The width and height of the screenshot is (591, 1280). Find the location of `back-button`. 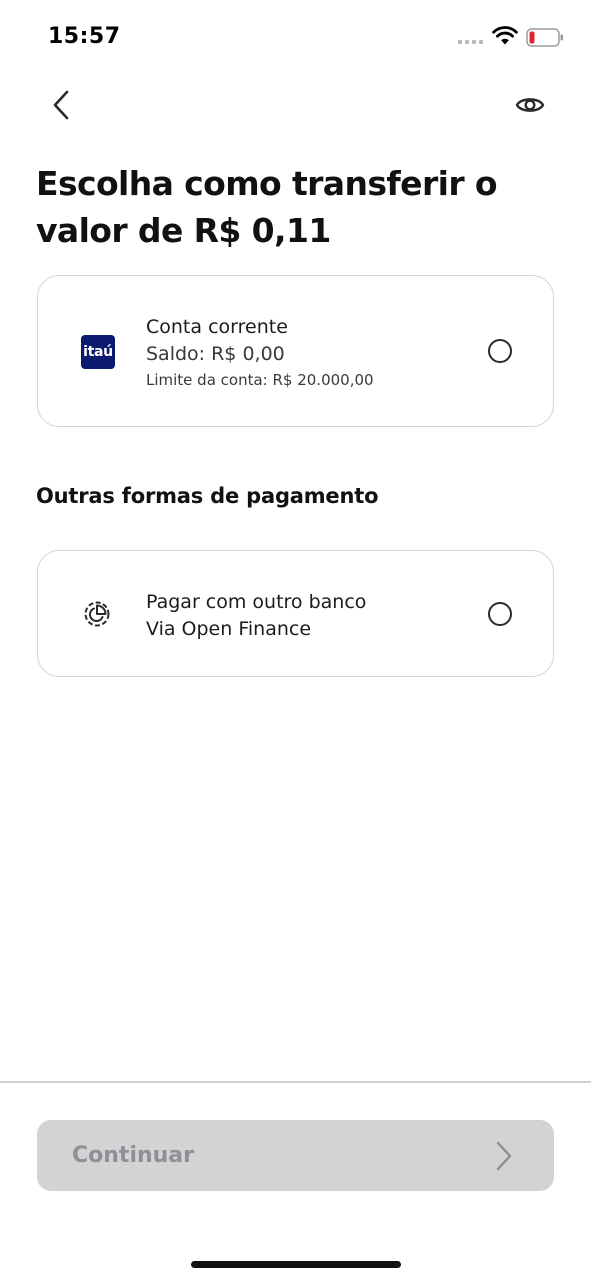

back-button is located at coordinates (61, 105).